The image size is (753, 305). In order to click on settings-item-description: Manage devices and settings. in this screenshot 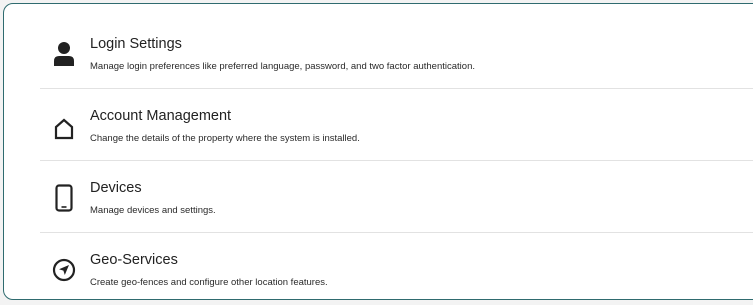, I will do `click(153, 210)`.